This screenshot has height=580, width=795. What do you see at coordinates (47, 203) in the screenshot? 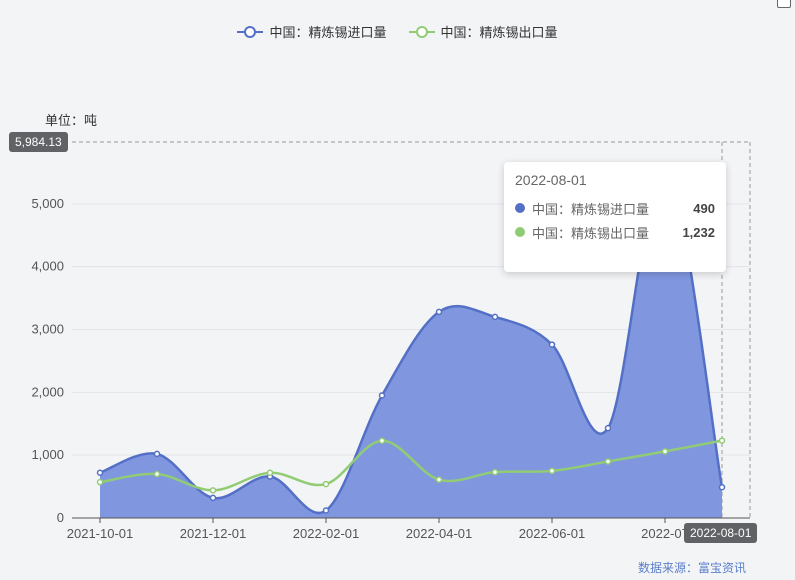
I see `y-tick-label: 5,000` at bounding box center [47, 203].